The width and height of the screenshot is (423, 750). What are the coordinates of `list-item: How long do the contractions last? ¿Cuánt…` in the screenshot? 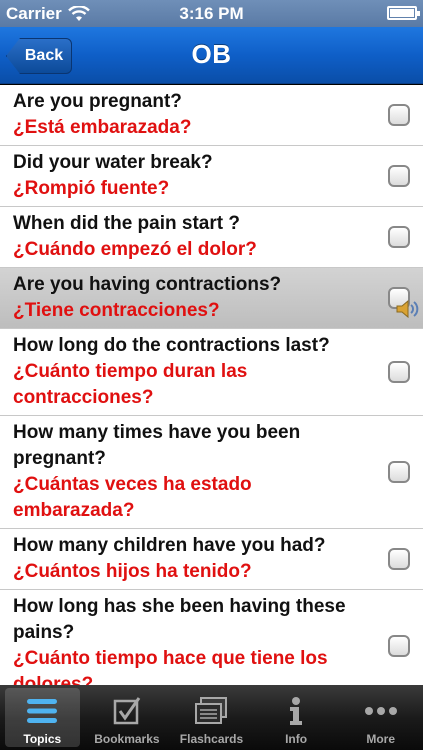 It's located at (211, 372).